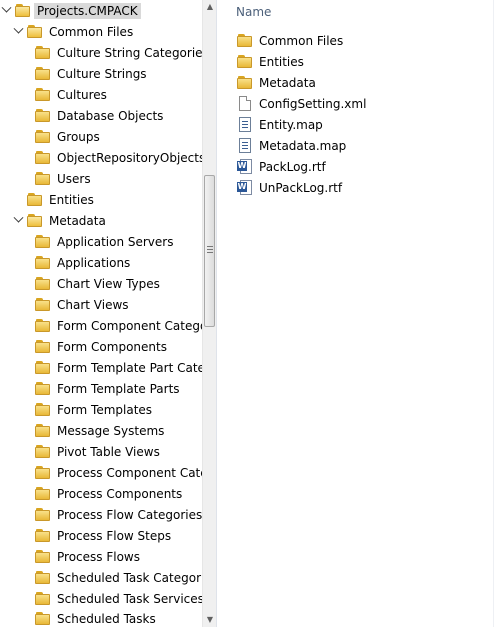 This screenshot has width=494, height=627. Describe the element at coordinates (358, 3) in the screenshot. I see `sort-indicator-icon: ^` at that location.